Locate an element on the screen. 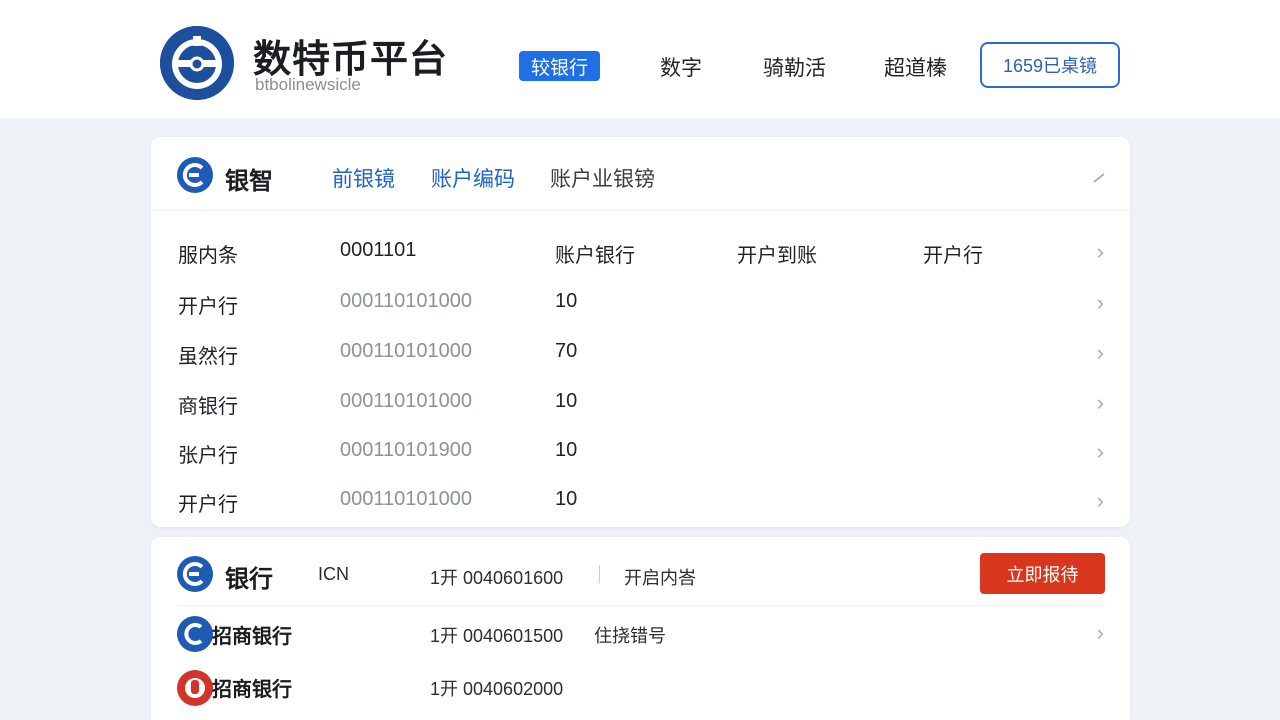  row-label: 商银行 is located at coordinates (208, 407).